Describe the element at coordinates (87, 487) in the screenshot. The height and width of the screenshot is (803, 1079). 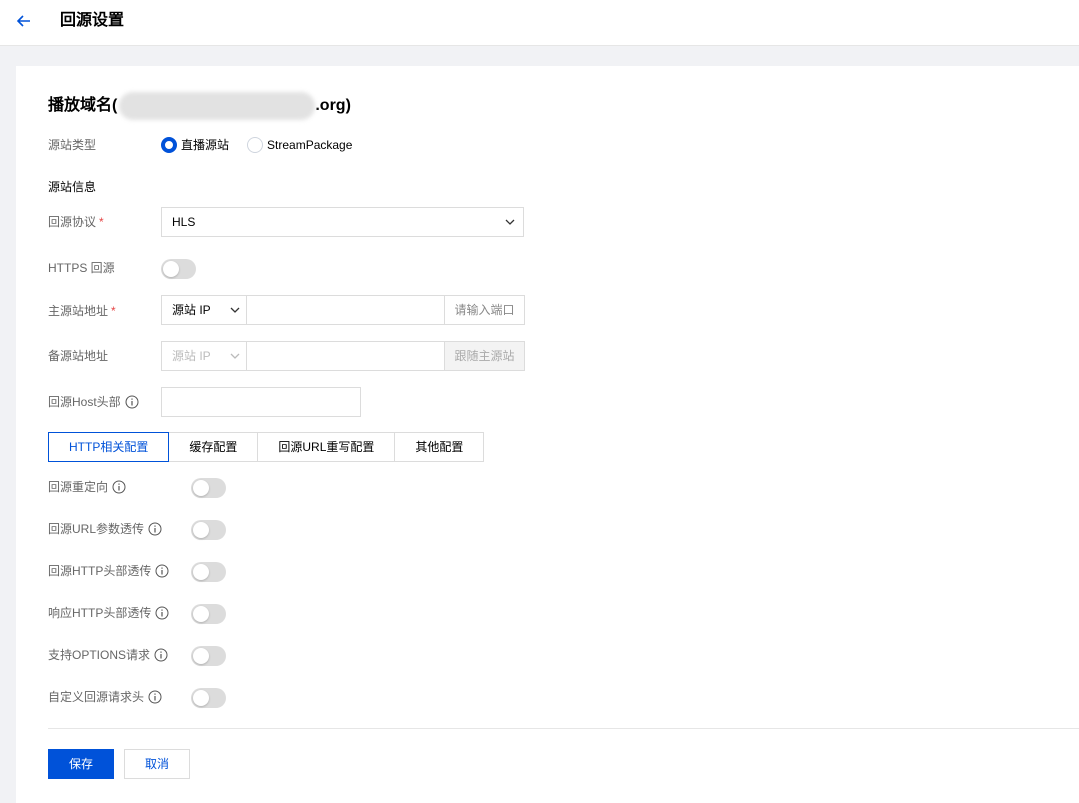
I see `setting-label: 回源重定向` at that location.